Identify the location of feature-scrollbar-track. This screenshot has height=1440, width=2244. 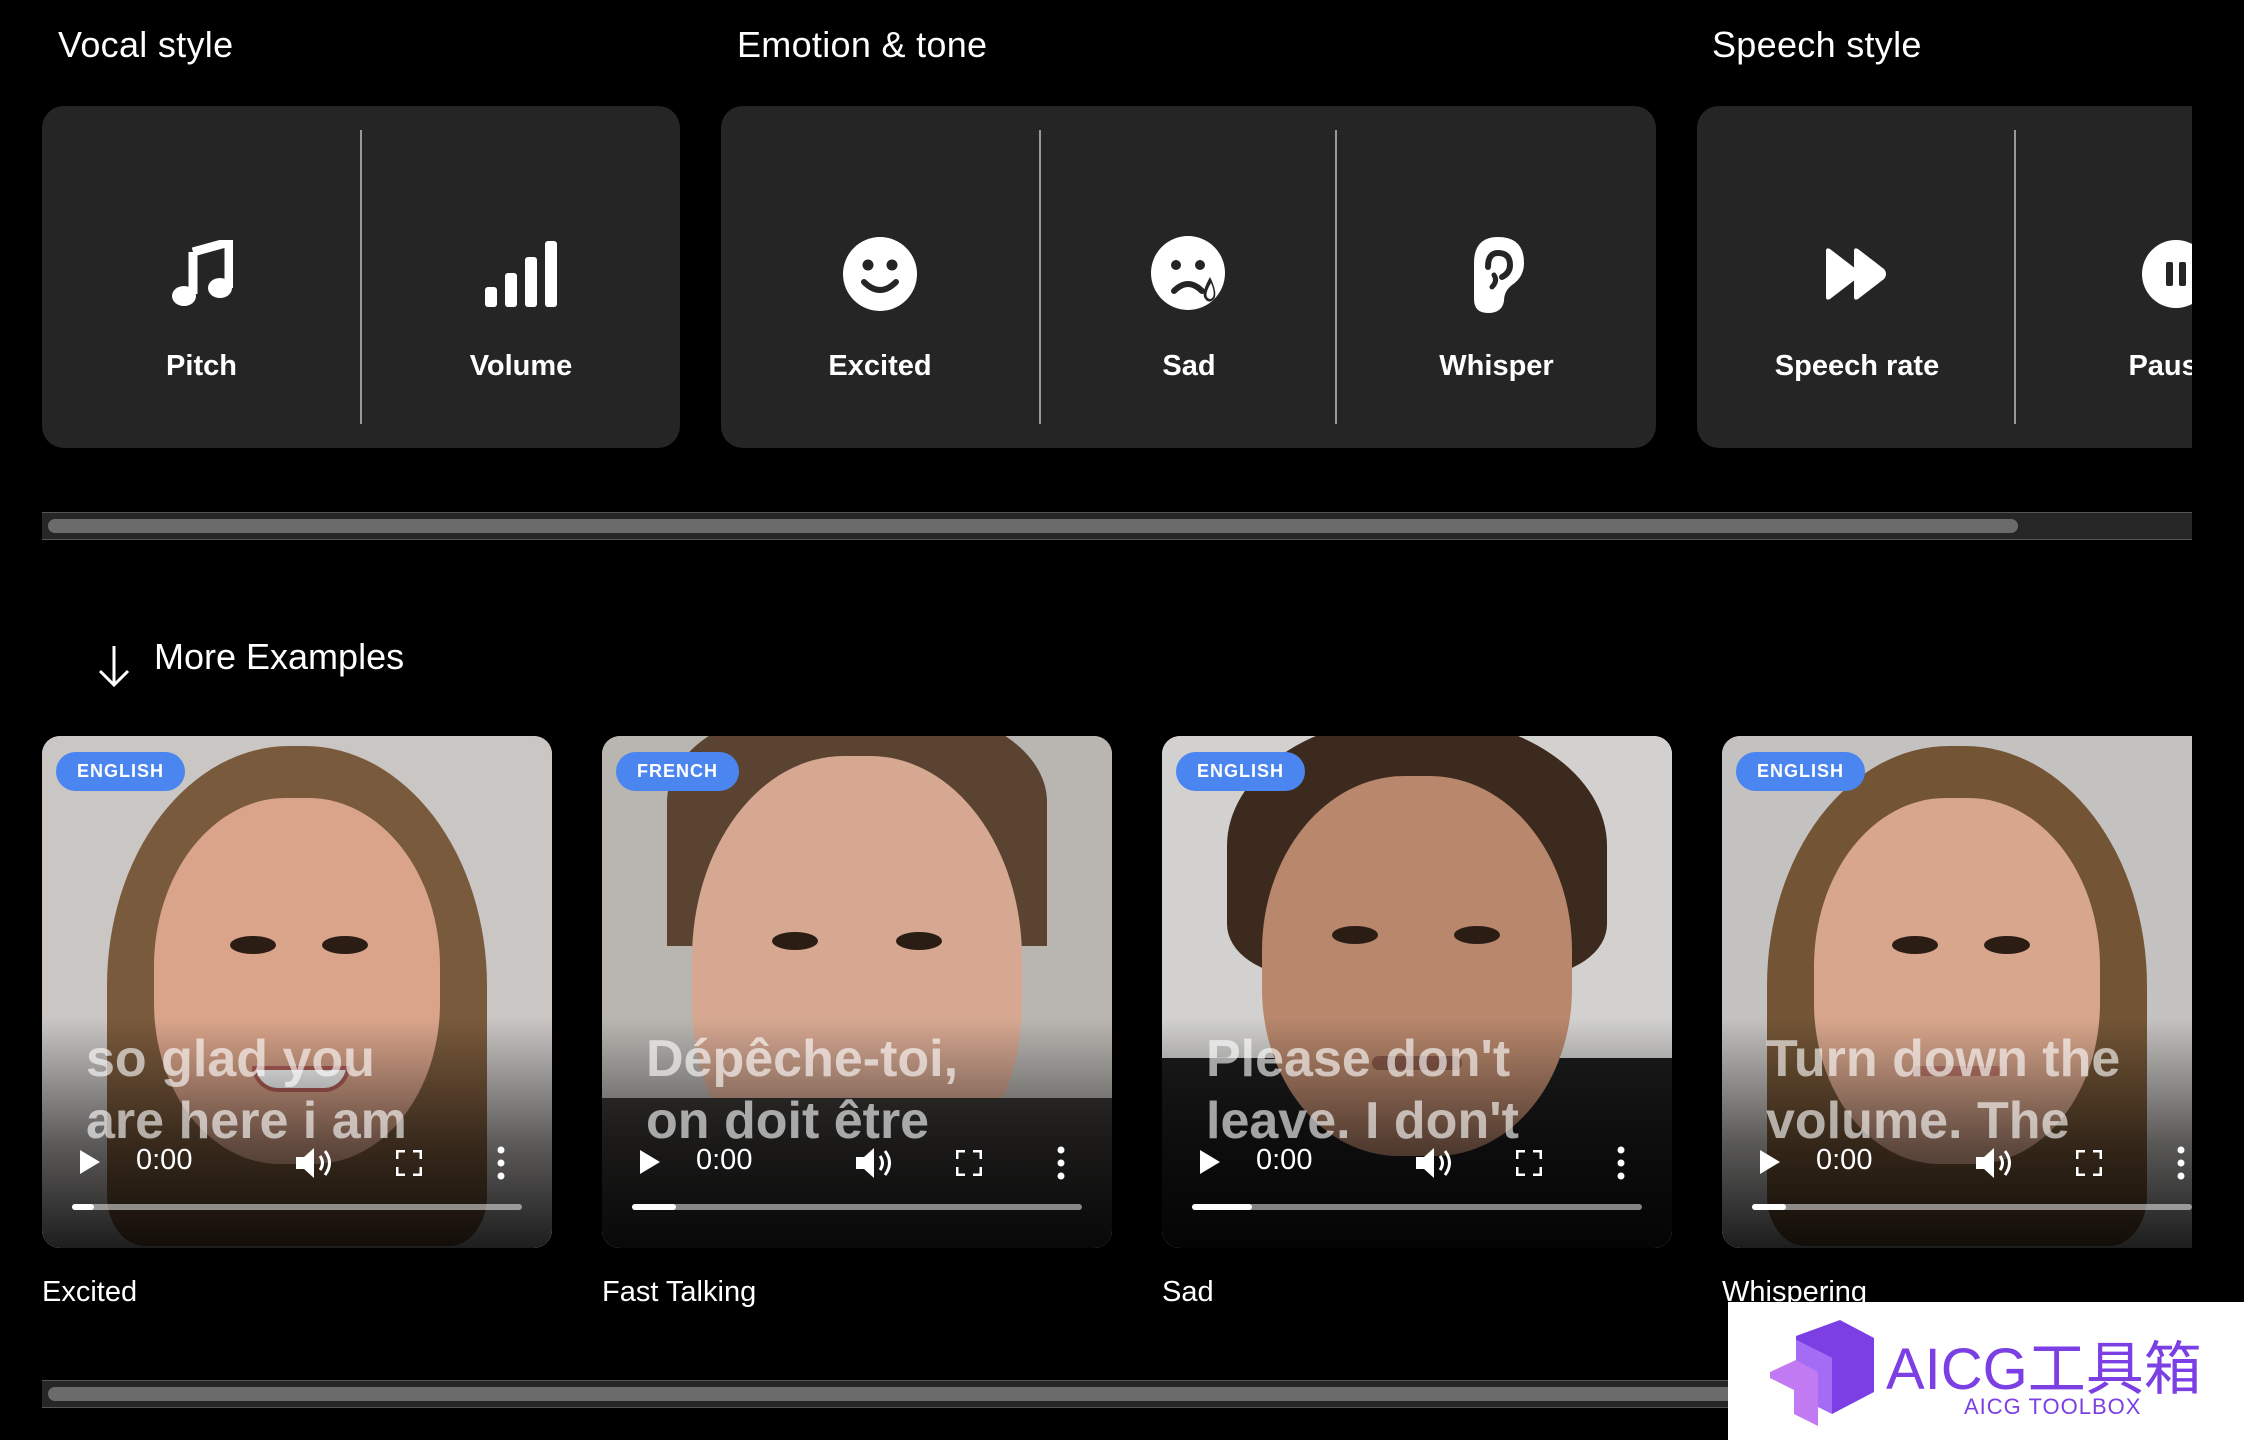
(1117, 526).